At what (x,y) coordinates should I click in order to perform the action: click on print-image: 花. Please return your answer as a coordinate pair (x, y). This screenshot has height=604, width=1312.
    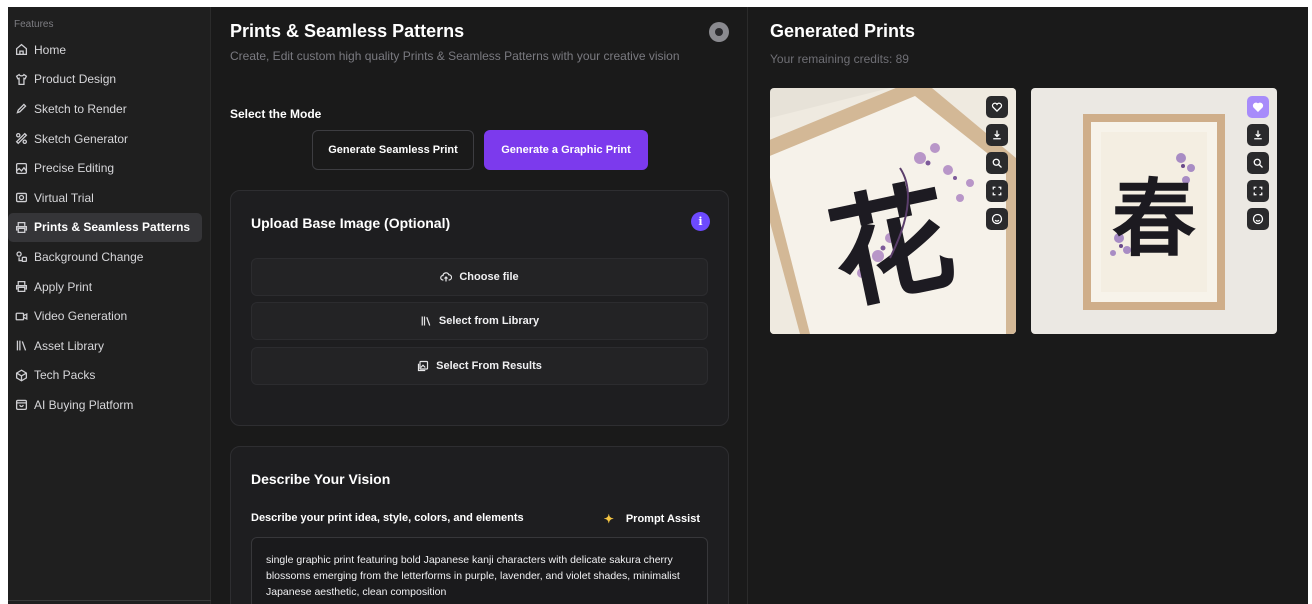
    Looking at the image, I should click on (893, 211).